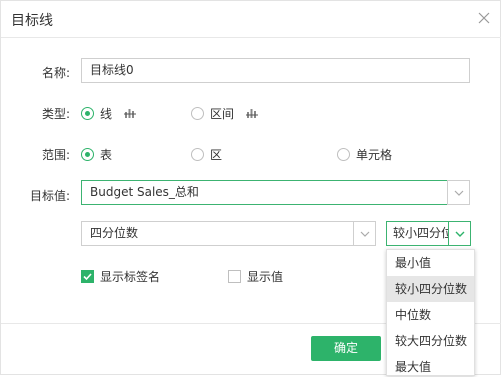 The width and height of the screenshot is (501, 377). I want to click on range-table-label: 表, so click(106, 154).